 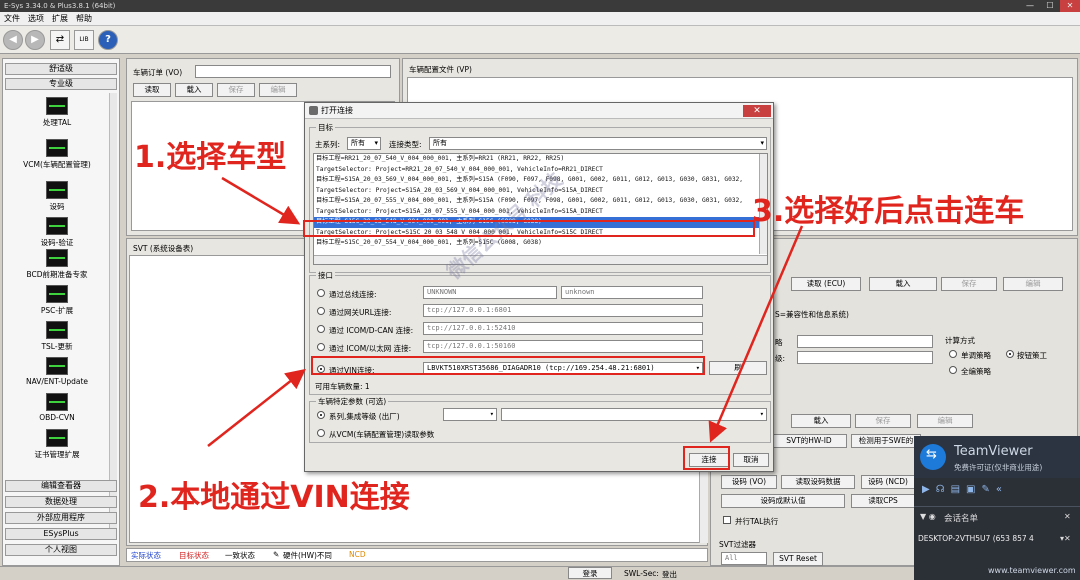 What do you see at coordinates (998, 467) in the screenshot?
I see `teamviewer-license: 免费许可证(仅非商业用途)` at bounding box center [998, 467].